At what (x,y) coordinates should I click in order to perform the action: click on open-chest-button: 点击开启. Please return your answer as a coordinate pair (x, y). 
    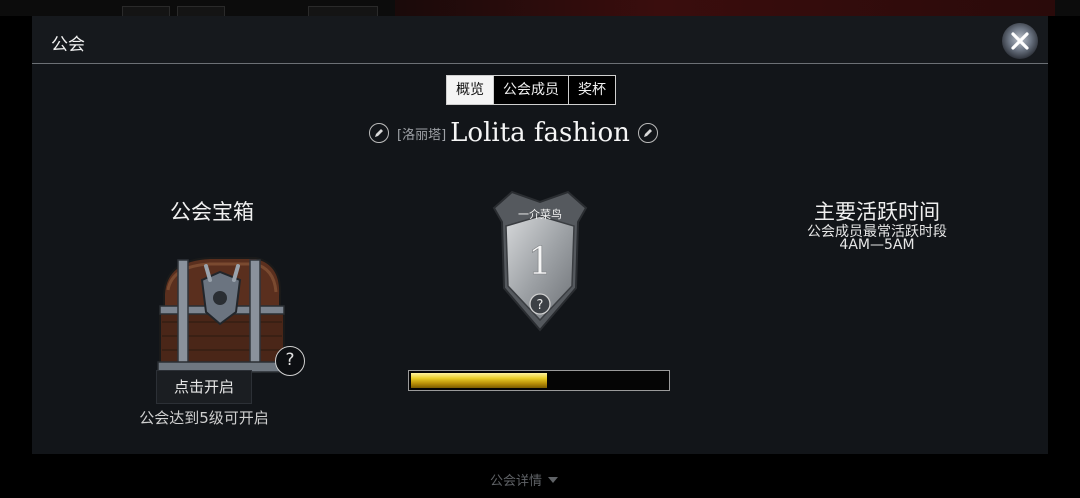
    Looking at the image, I should click on (204, 387).